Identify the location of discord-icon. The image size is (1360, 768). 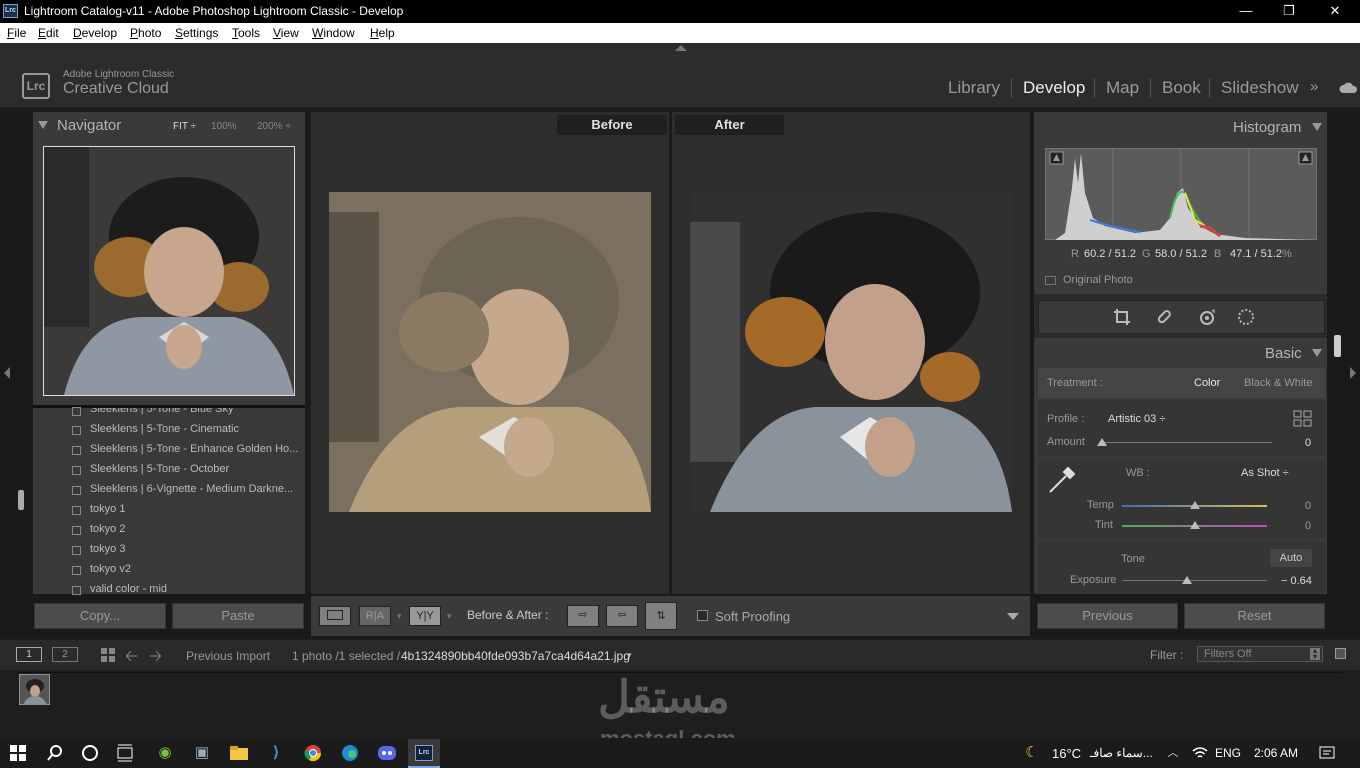
(387, 753).